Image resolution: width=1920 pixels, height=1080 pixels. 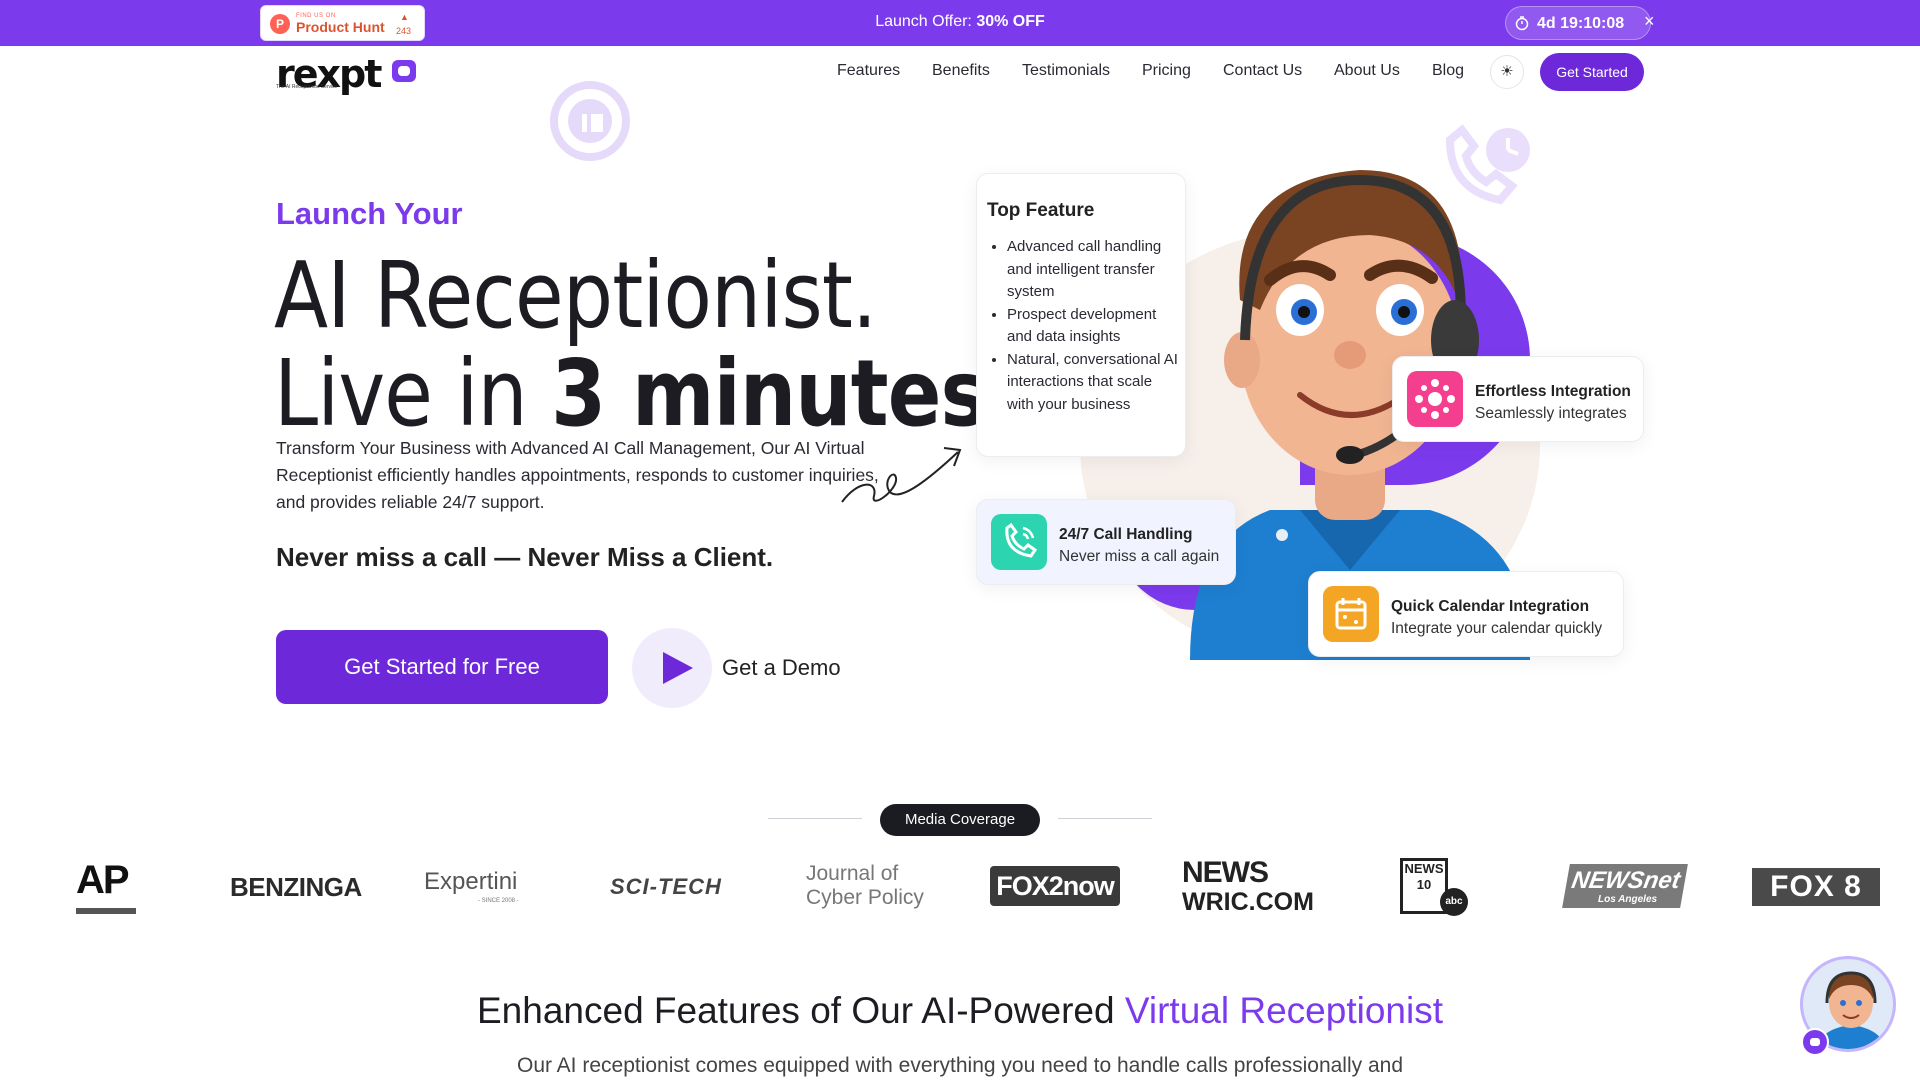 What do you see at coordinates (1055, 886) in the screenshot?
I see `fox2now-logo: FOX2now` at bounding box center [1055, 886].